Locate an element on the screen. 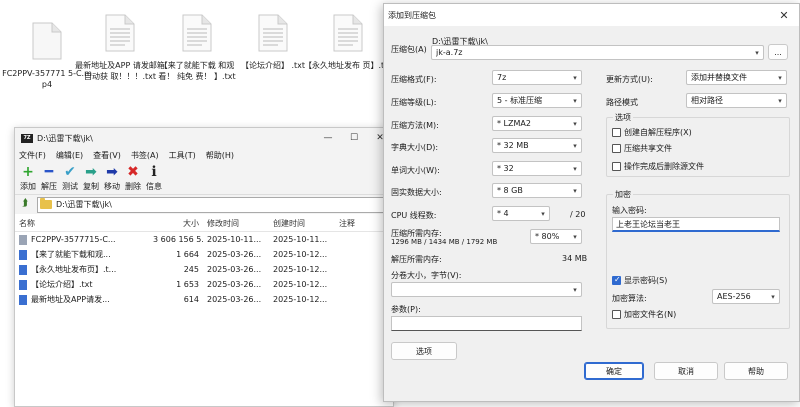  minimize-button: — is located at coordinates (328, 138).